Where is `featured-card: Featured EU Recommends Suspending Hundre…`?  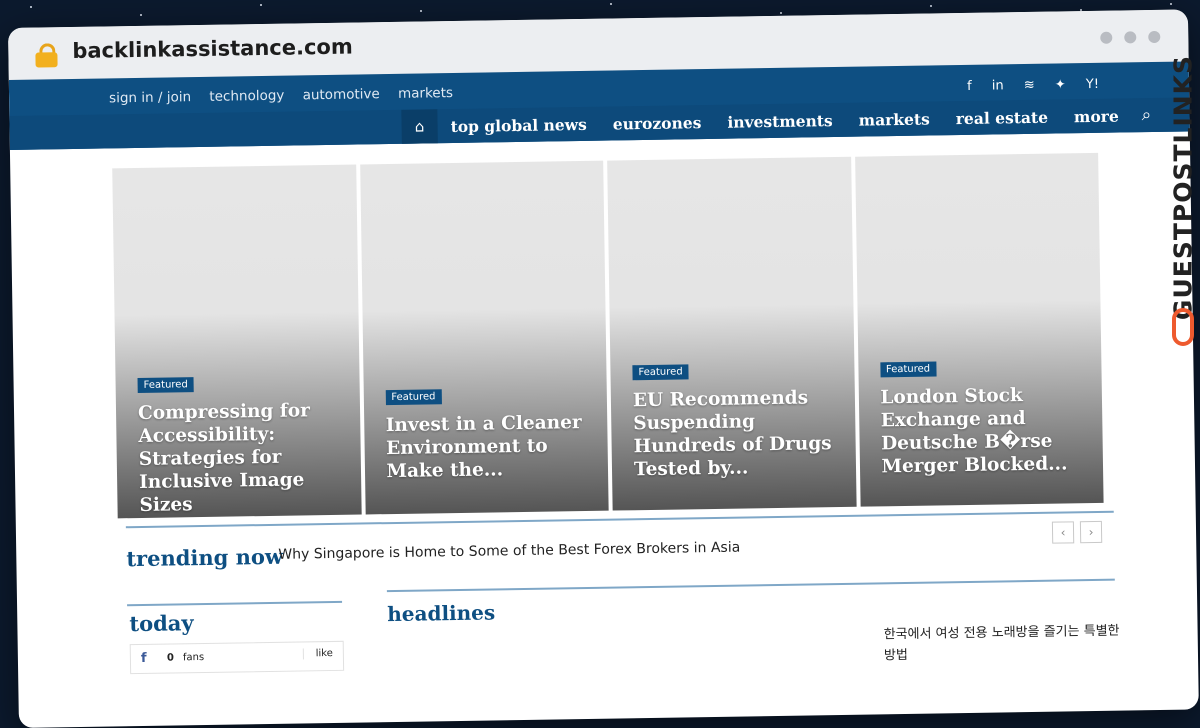
featured-card: Featured EU Recommends Suspending Hundre… is located at coordinates (732, 333).